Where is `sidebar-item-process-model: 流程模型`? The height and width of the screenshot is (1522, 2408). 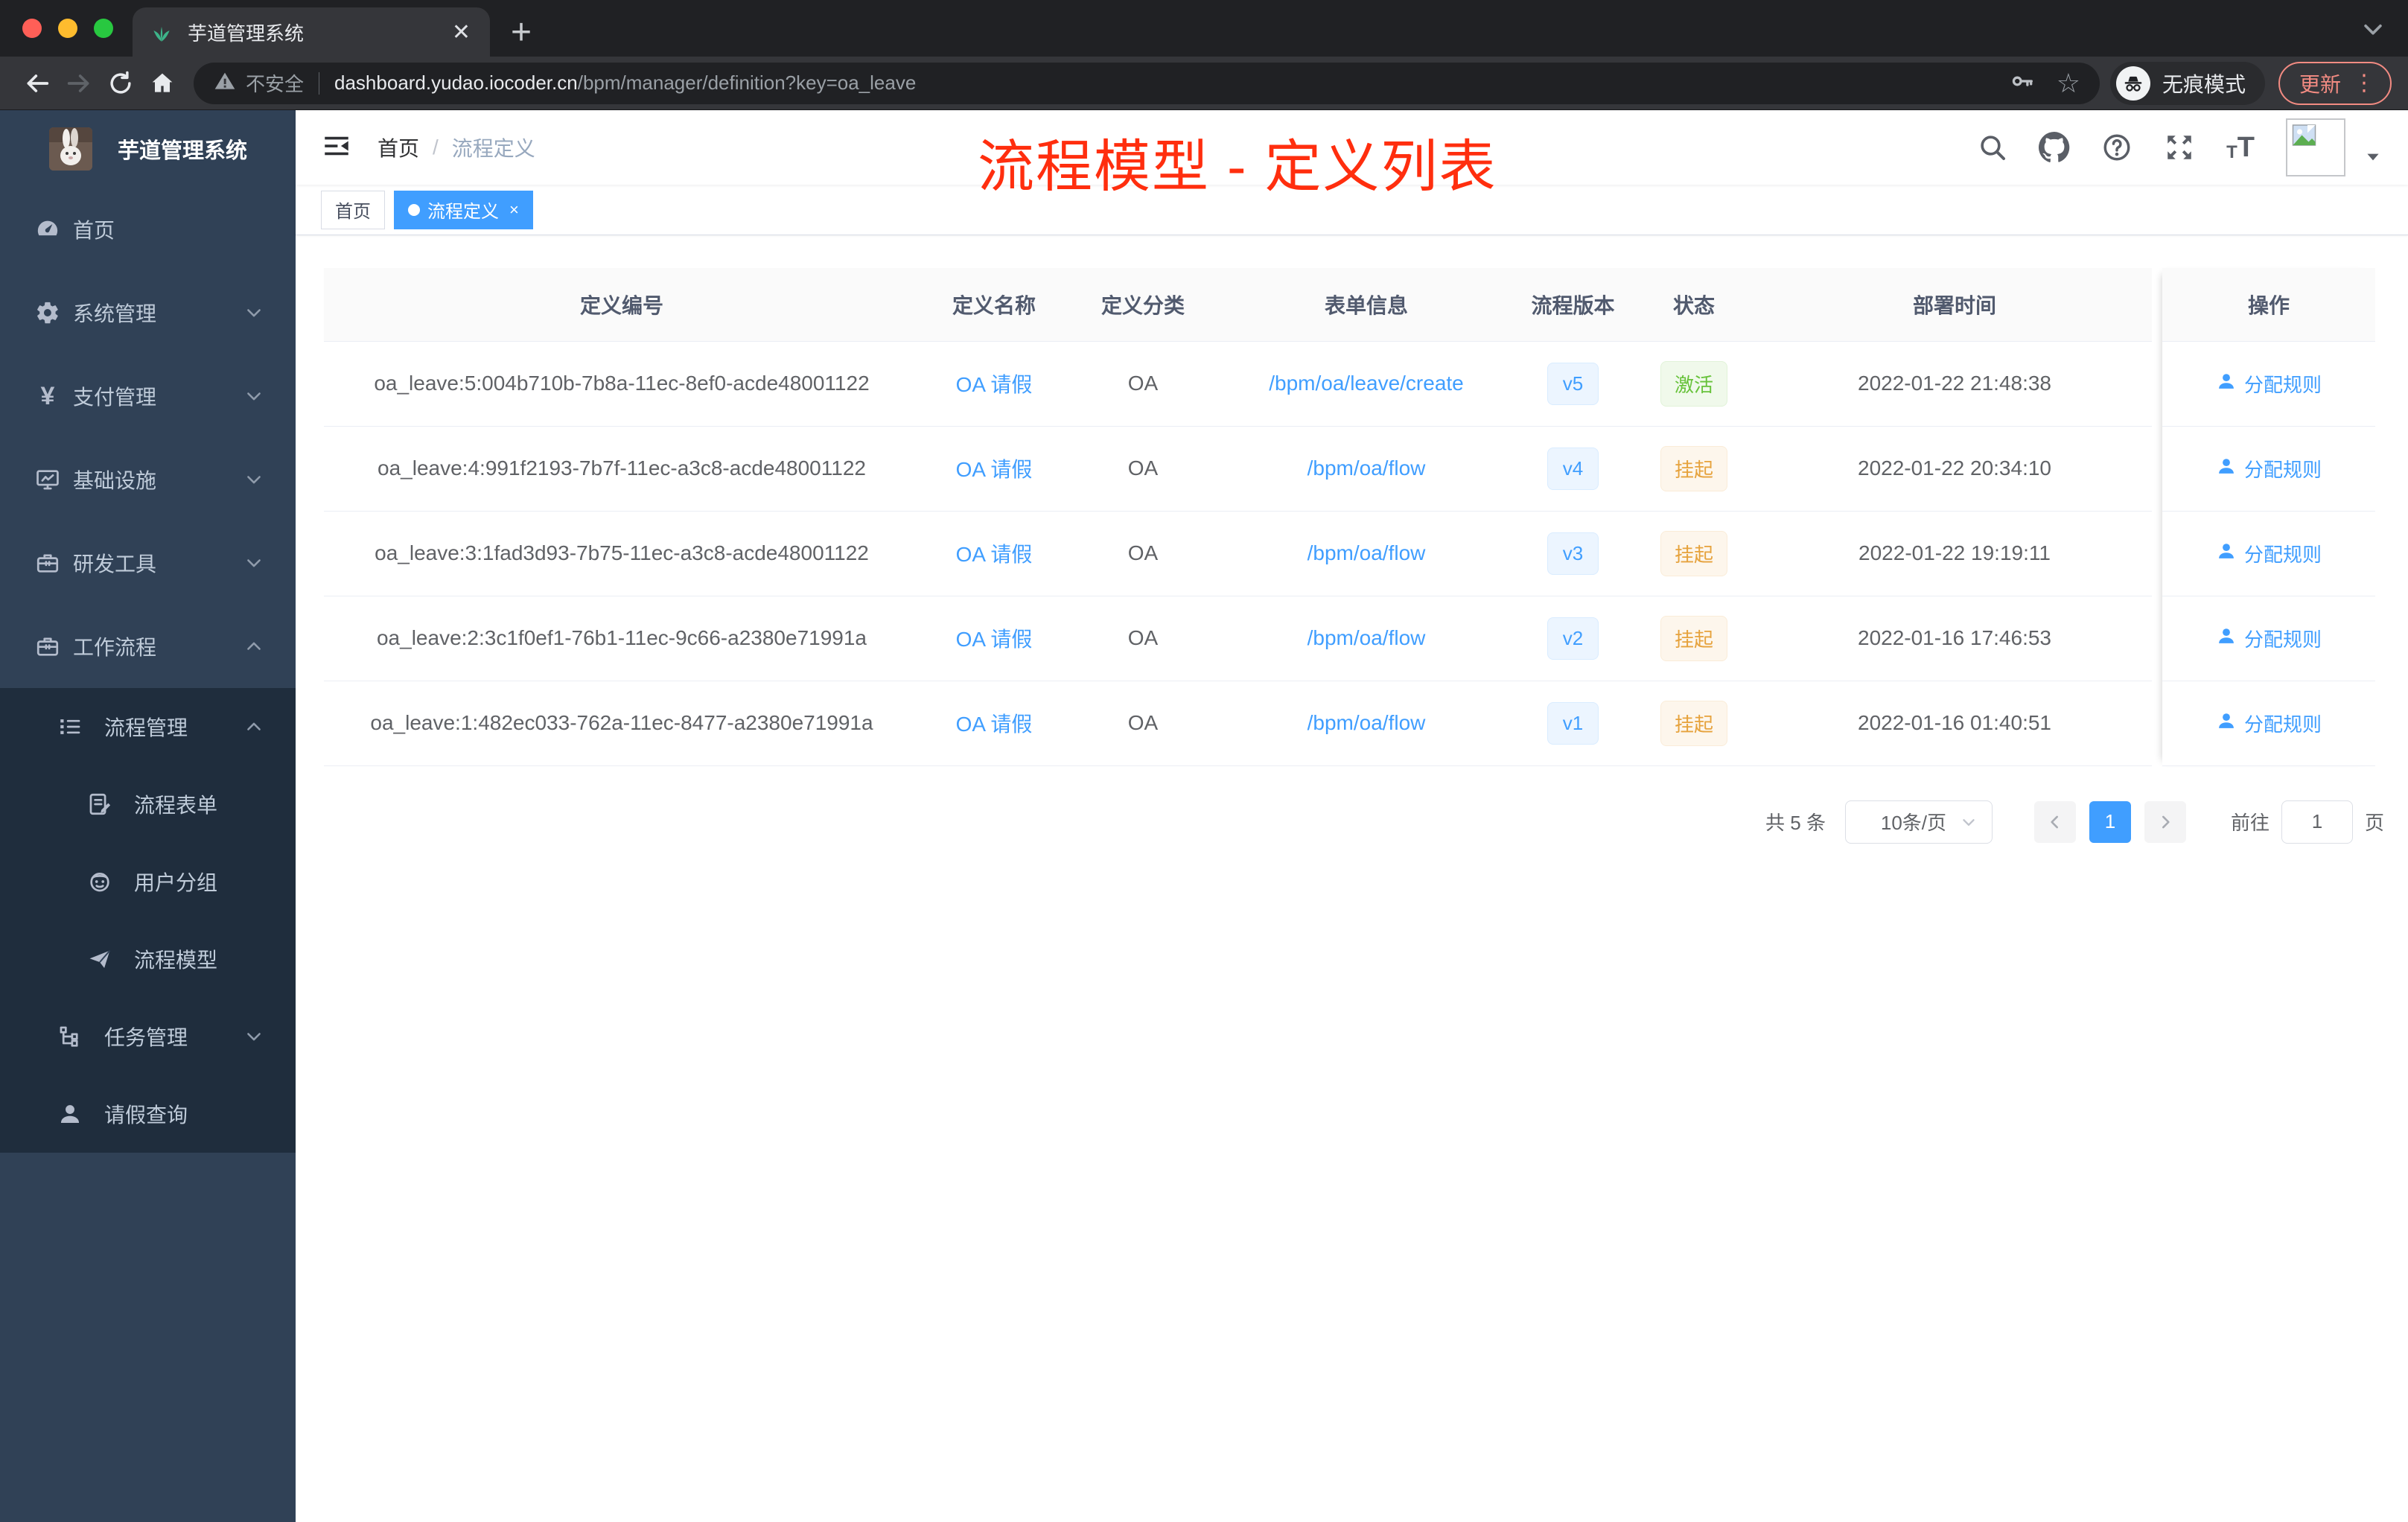
sidebar-item-process-model: 流程模型 is located at coordinates (148, 959).